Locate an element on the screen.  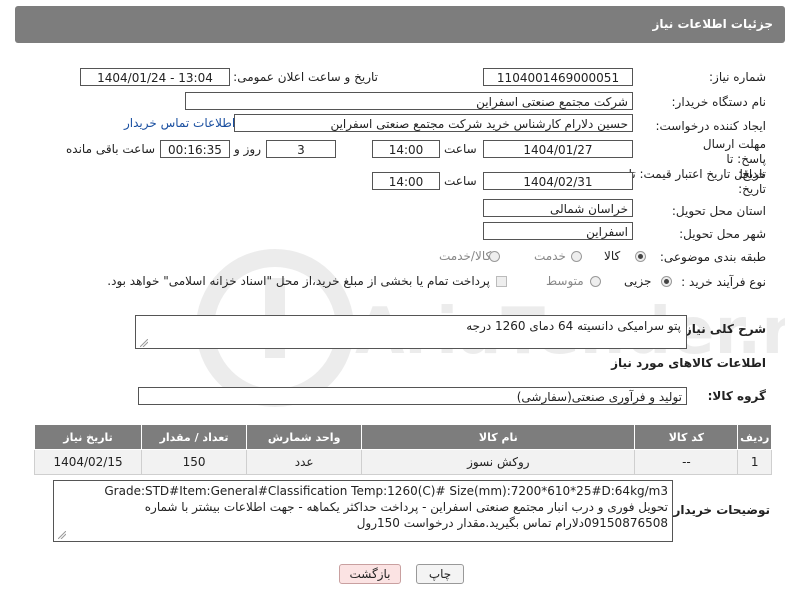
validity-time-label: ساعت is located at coordinates (460, 181).